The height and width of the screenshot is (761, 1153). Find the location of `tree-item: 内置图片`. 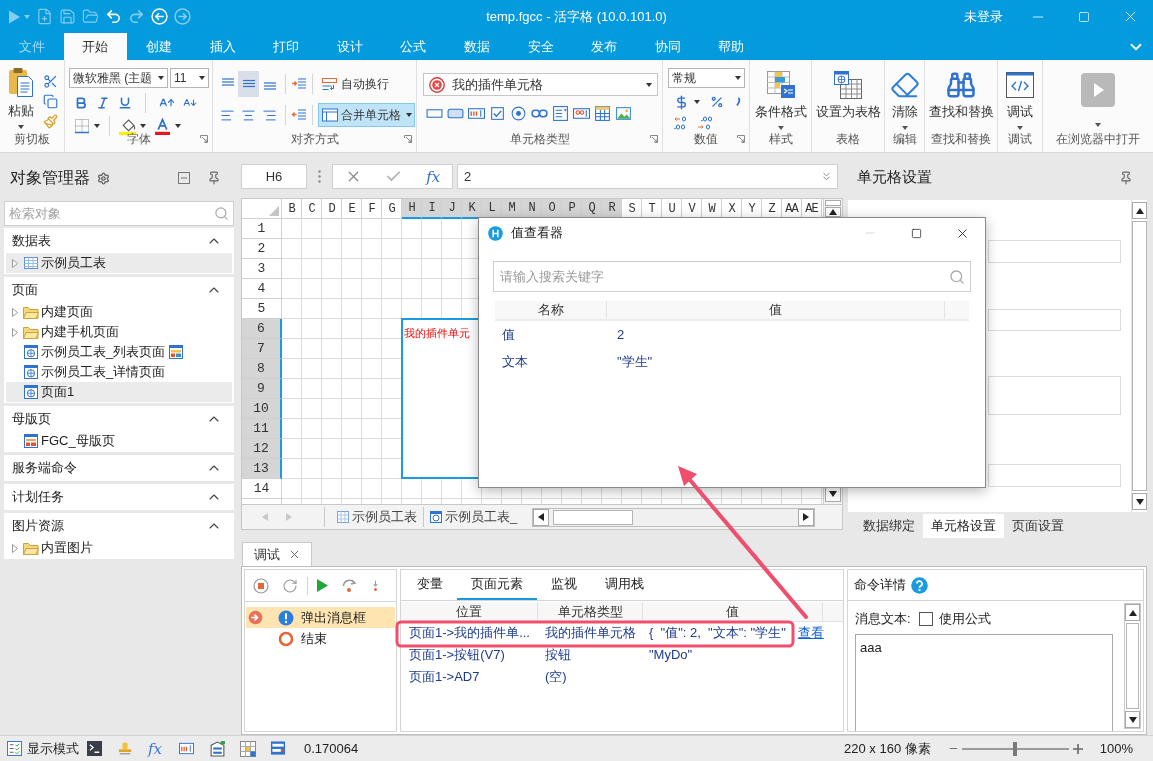

tree-item: 内置图片 is located at coordinates (119, 548).